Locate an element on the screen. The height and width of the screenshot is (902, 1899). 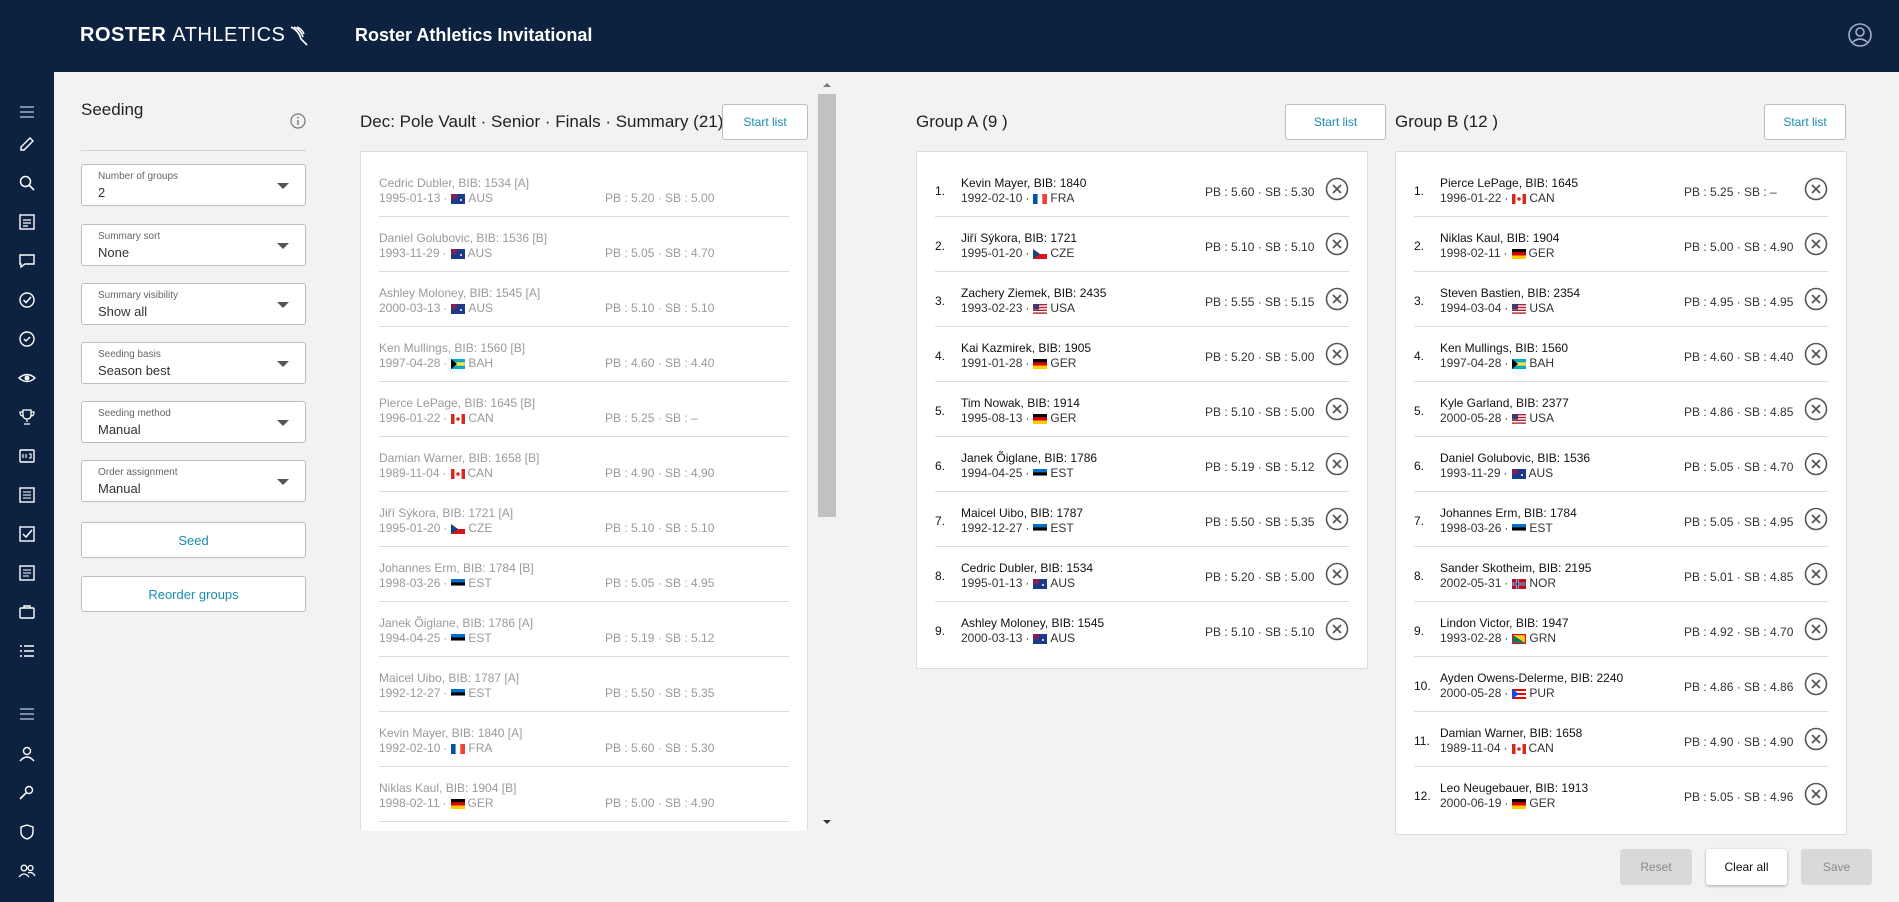
summary-visibility-select: Summary visibility Show all is located at coordinates (193, 304).